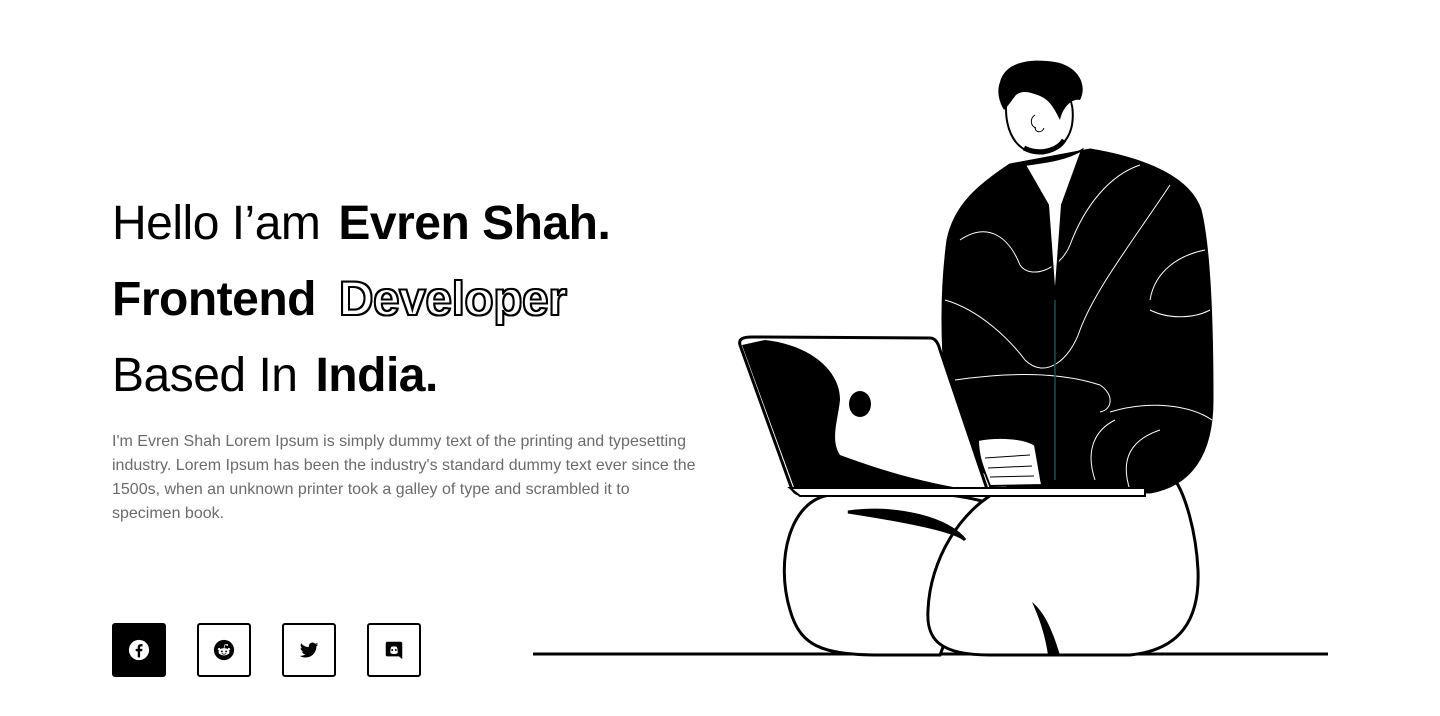  Describe the element at coordinates (214, 299) in the screenshot. I see `role-text: Frontend` at that location.